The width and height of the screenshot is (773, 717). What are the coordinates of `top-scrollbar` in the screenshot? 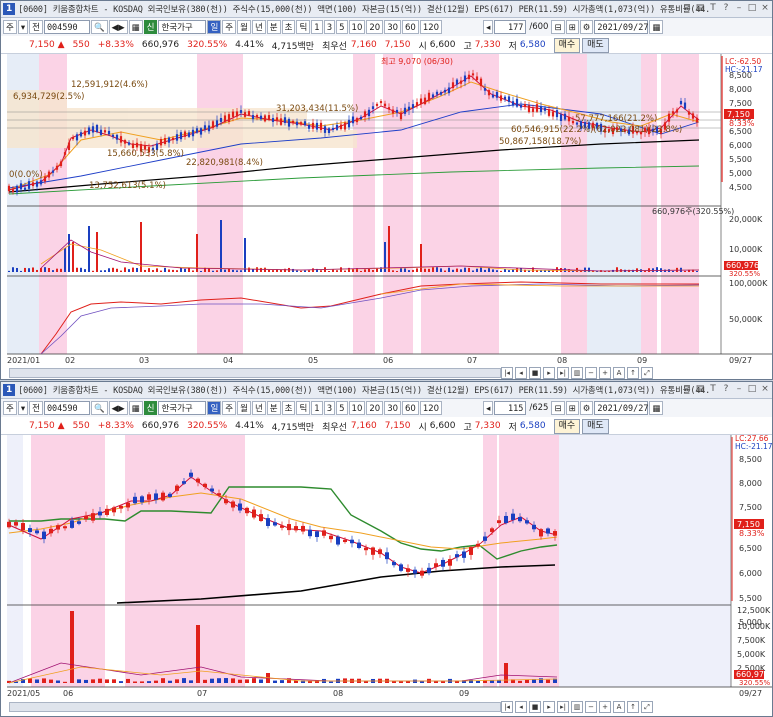 It's located at (255, 373).